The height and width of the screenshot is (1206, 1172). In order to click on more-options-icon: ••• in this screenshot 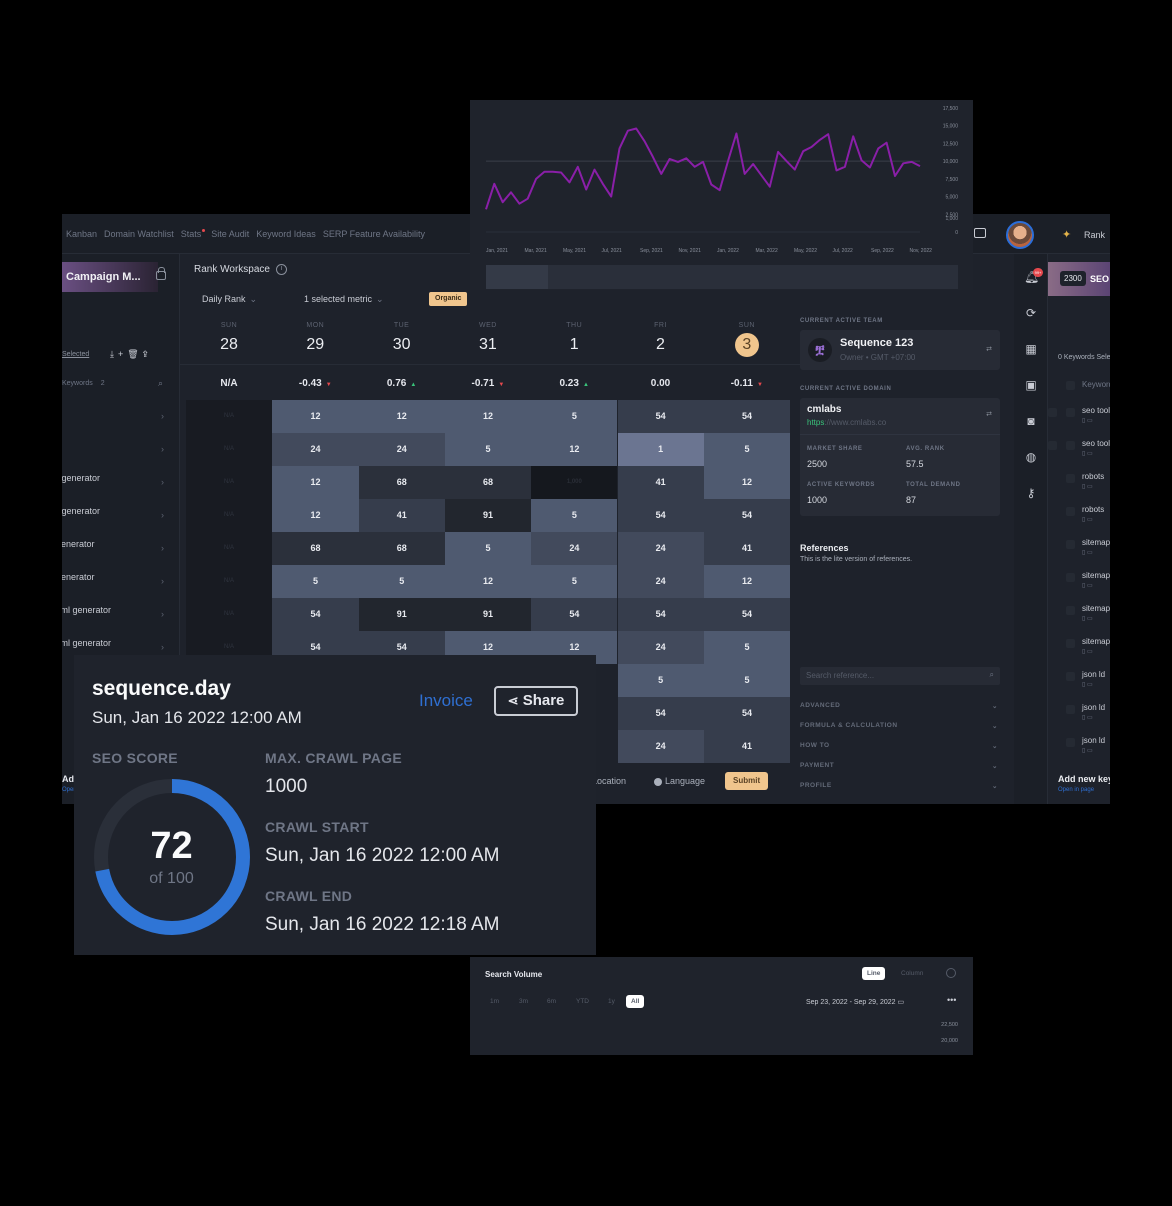, I will do `click(951, 1000)`.